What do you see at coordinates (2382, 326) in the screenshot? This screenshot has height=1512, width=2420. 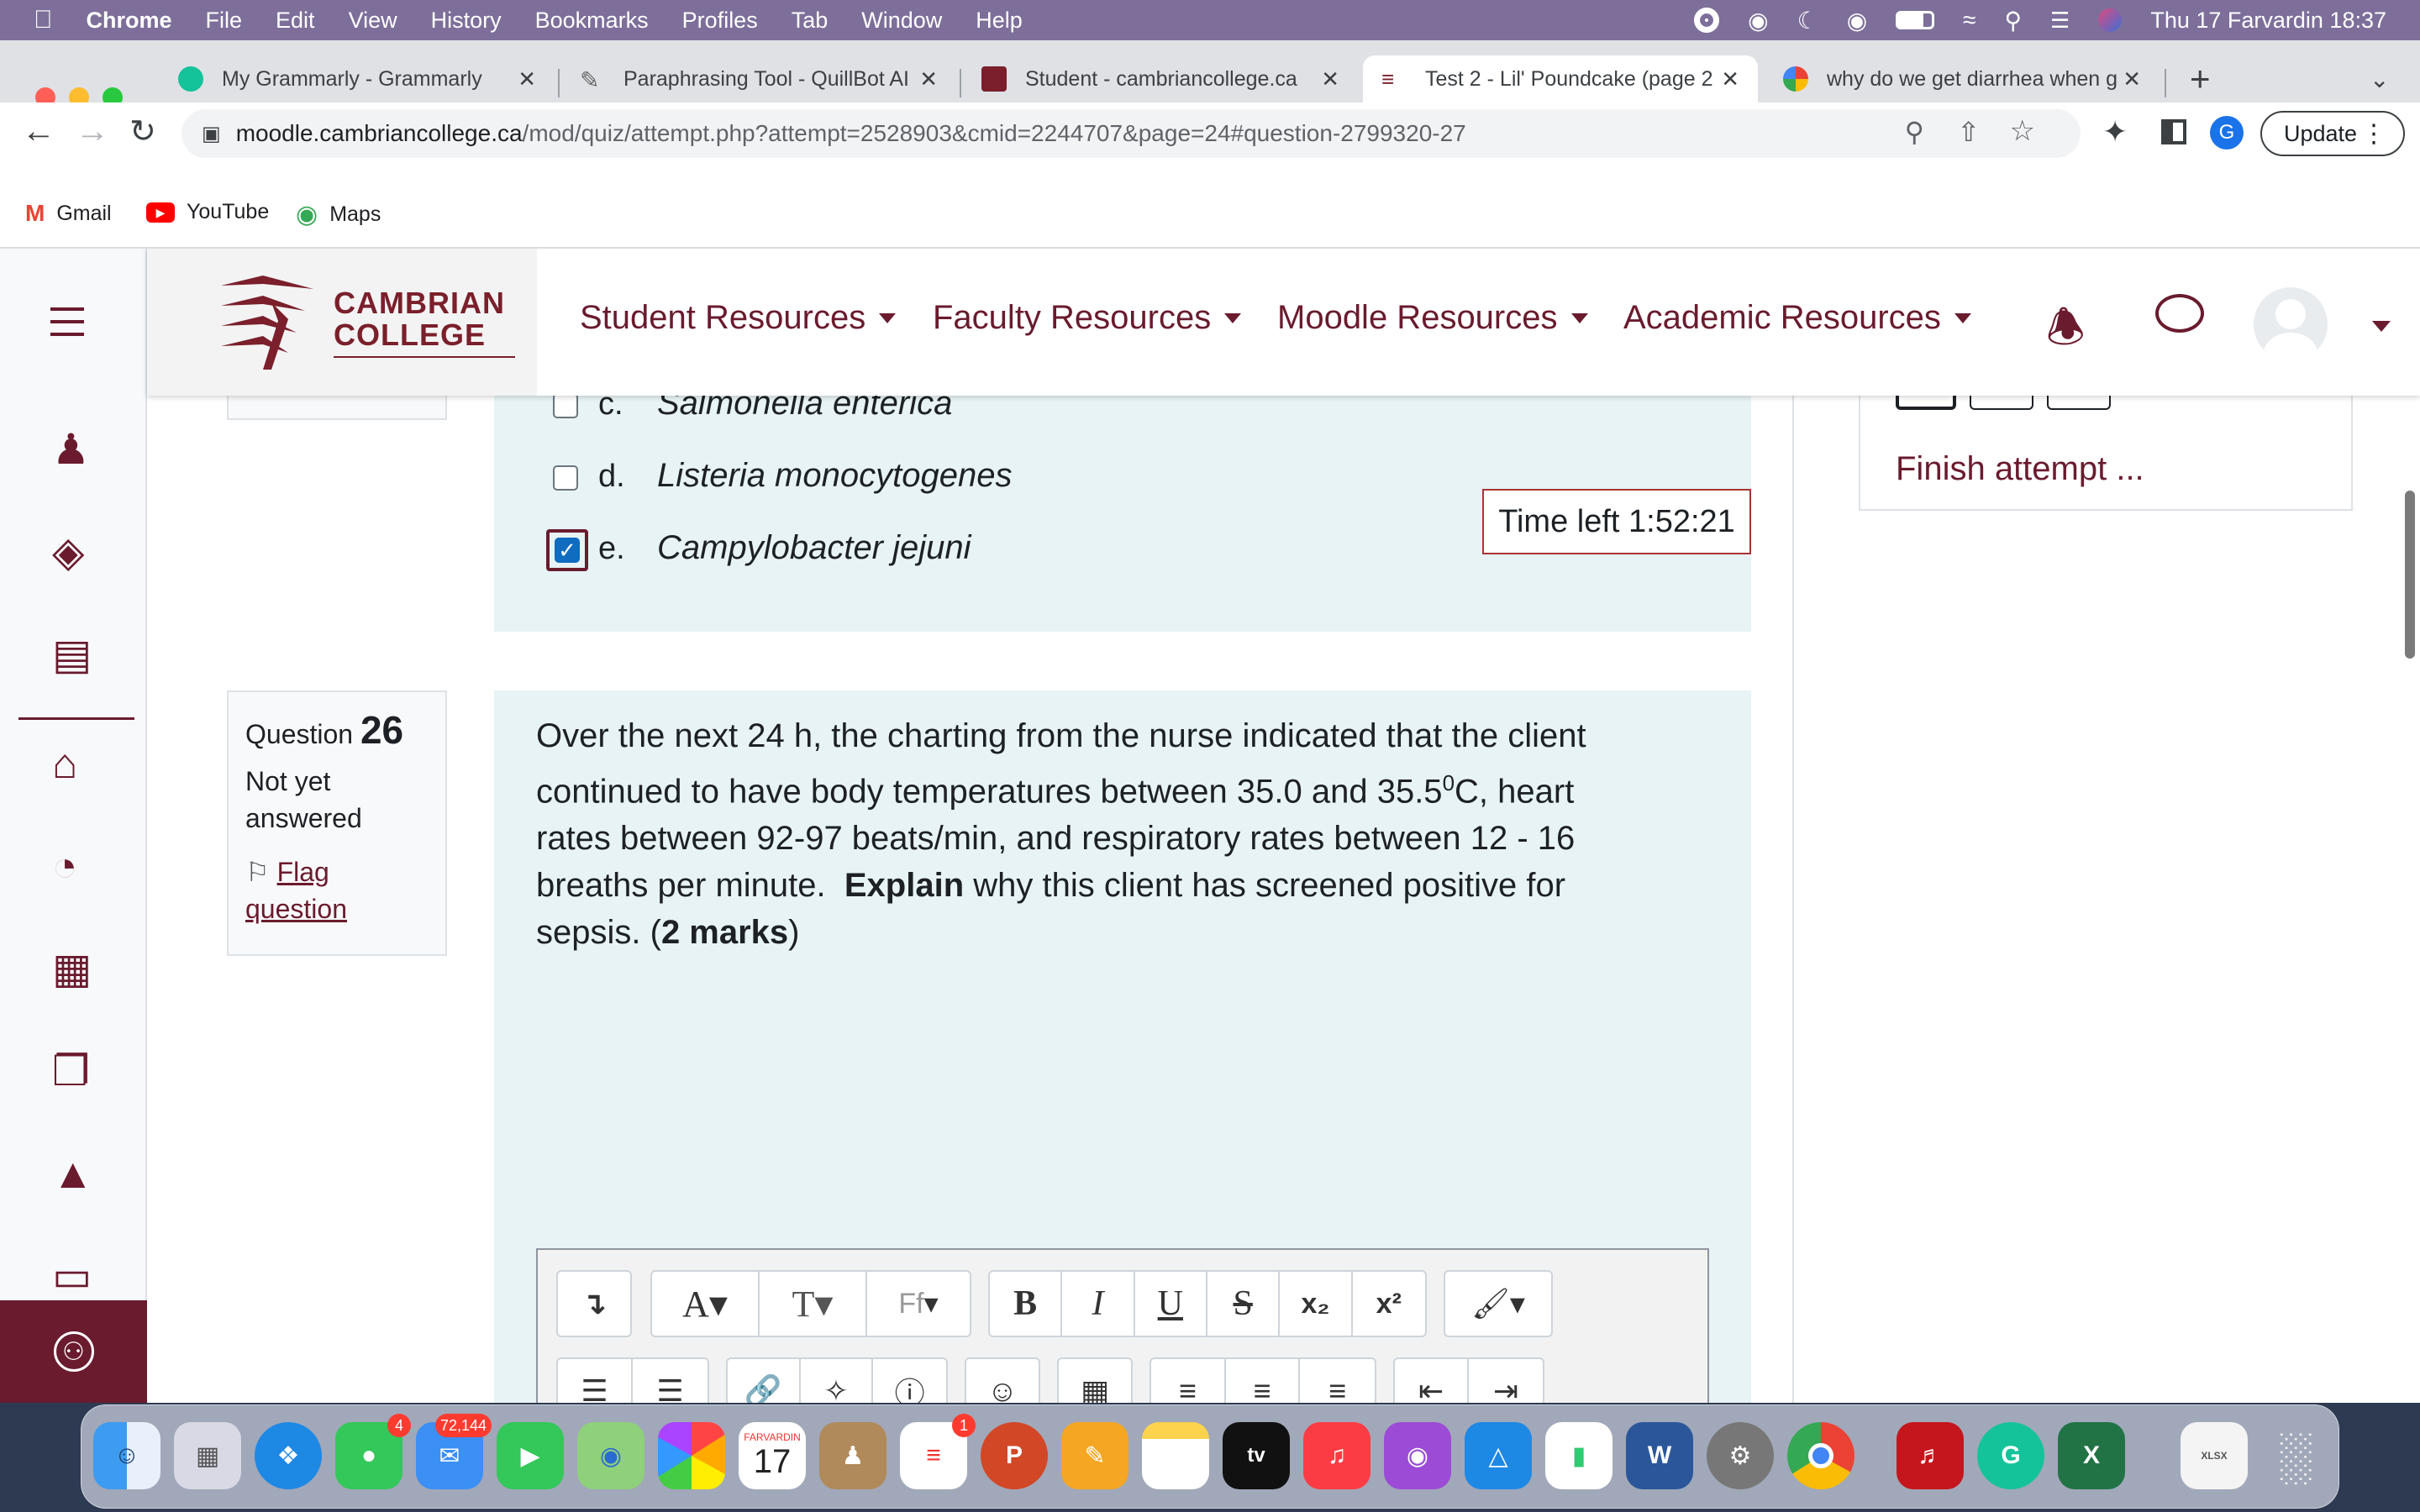 I see `user-menu-caret-icon` at bounding box center [2382, 326].